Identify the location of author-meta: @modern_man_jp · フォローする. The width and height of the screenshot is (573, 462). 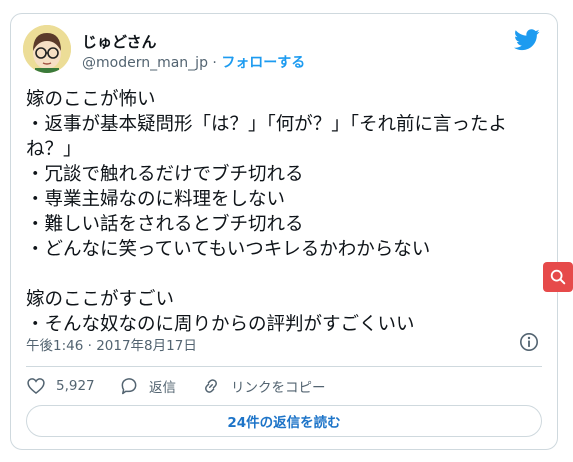
(193, 62).